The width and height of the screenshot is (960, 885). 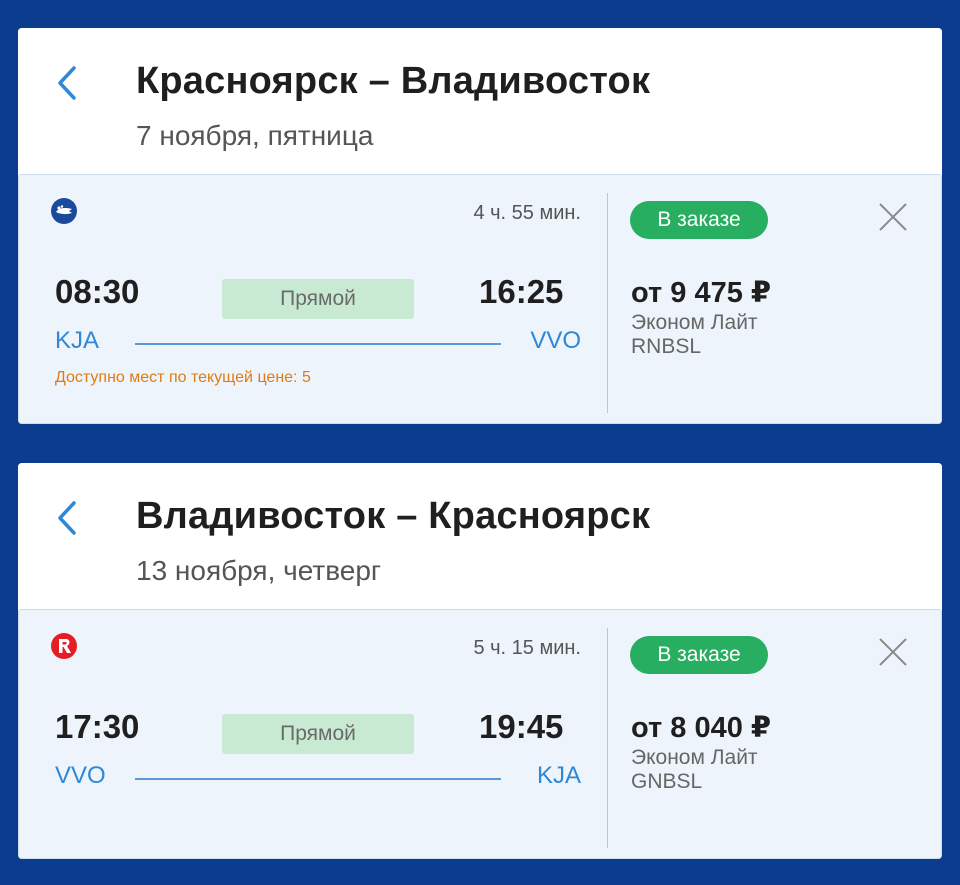 I want to click on arrival-airport: KJA, so click(x=558, y=775).